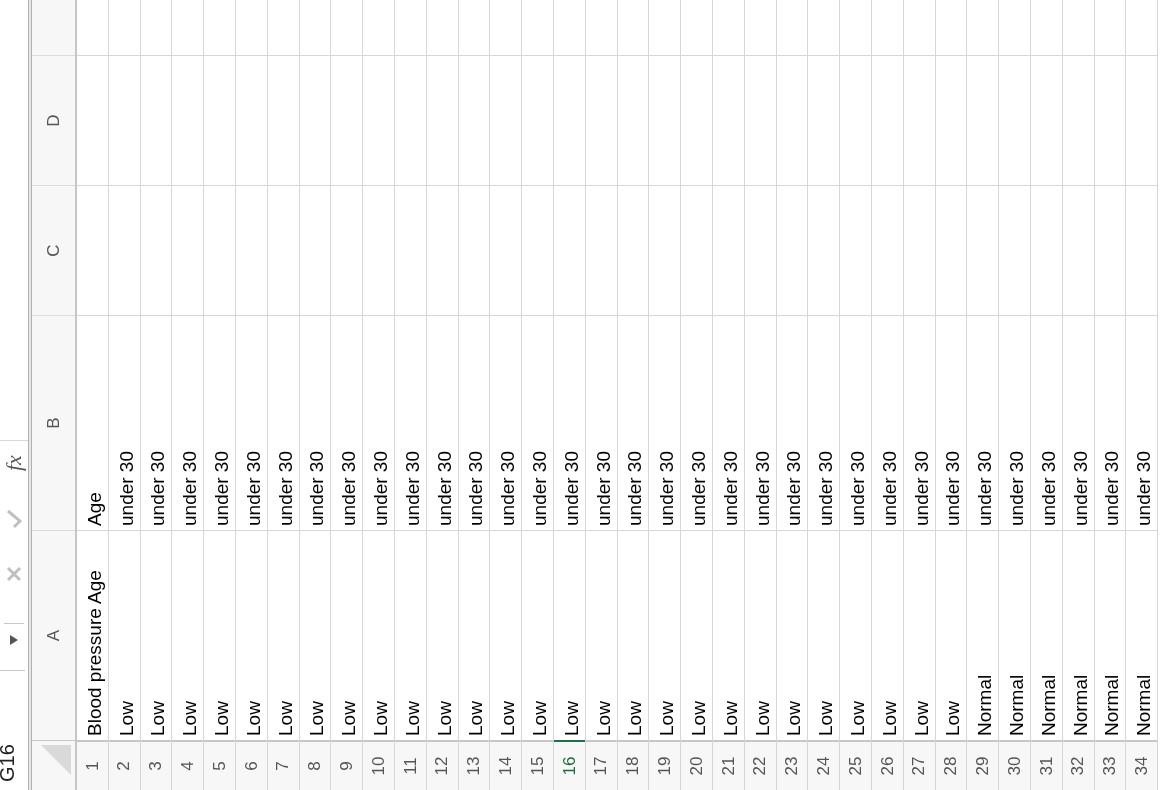  What do you see at coordinates (378, 765) in the screenshot?
I see `row-header: 10` at bounding box center [378, 765].